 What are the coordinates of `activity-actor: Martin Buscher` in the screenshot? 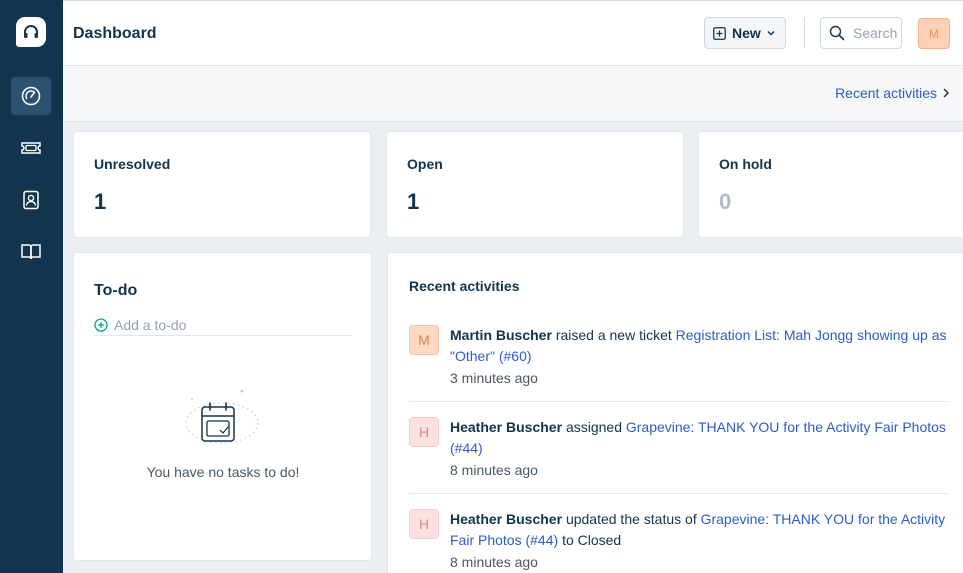 It's located at (501, 335).